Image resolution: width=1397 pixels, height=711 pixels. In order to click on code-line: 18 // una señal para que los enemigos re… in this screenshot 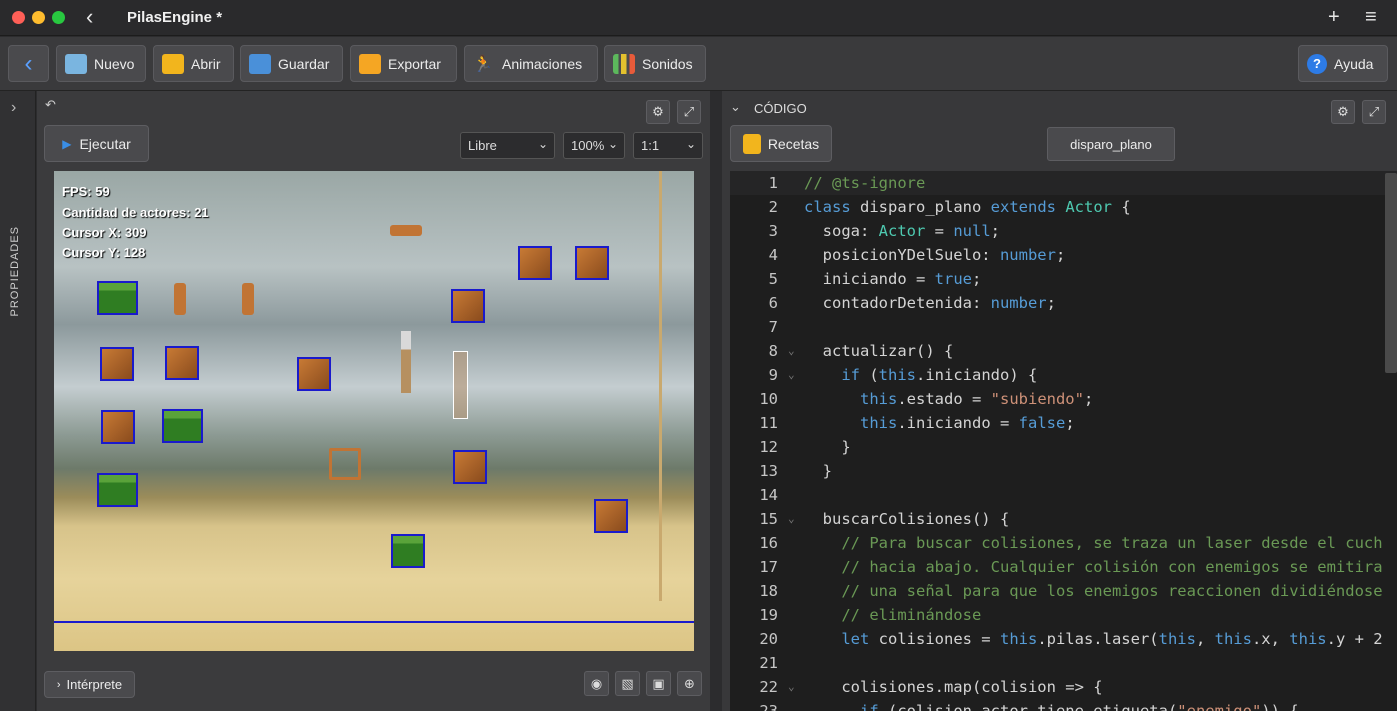, I will do `click(1063, 591)`.